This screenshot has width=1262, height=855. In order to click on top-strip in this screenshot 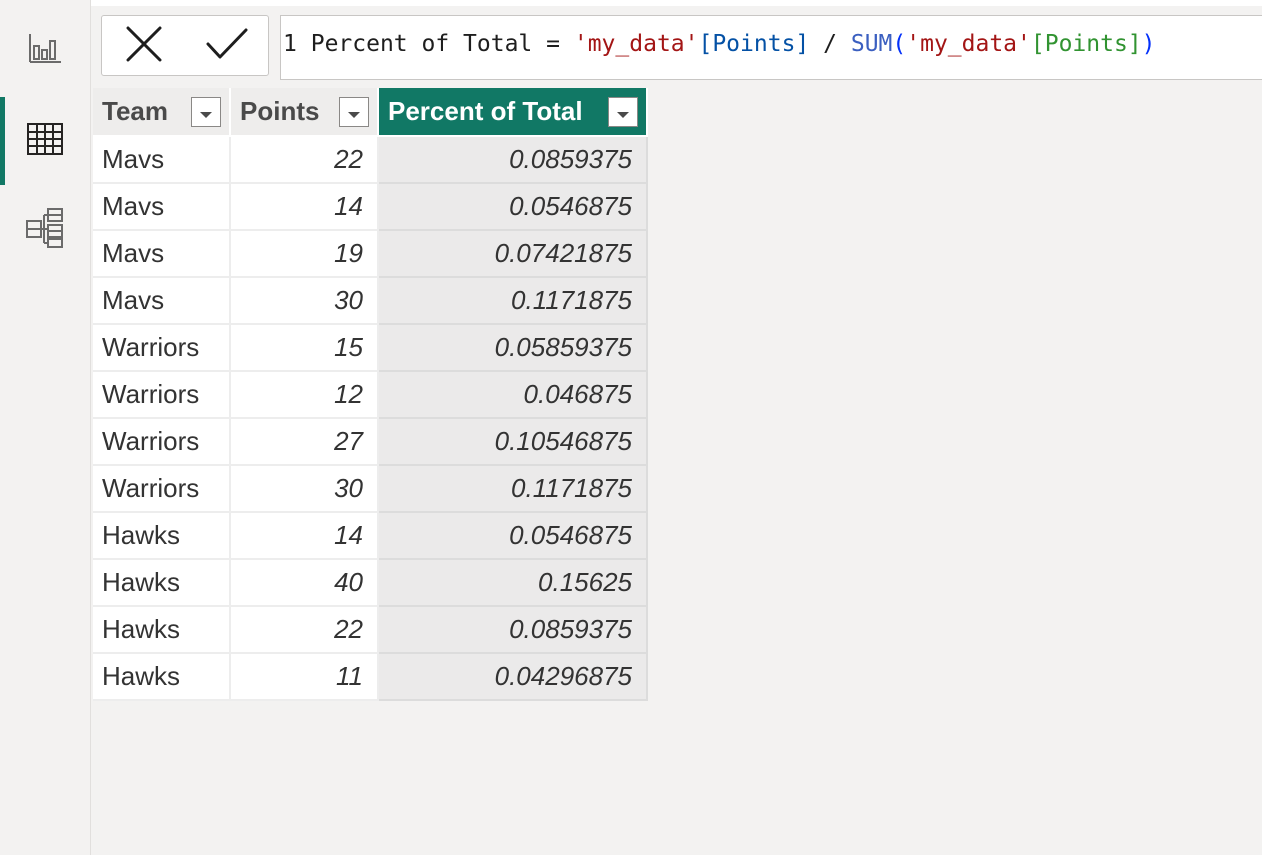, I will do `click(676, 3)`.